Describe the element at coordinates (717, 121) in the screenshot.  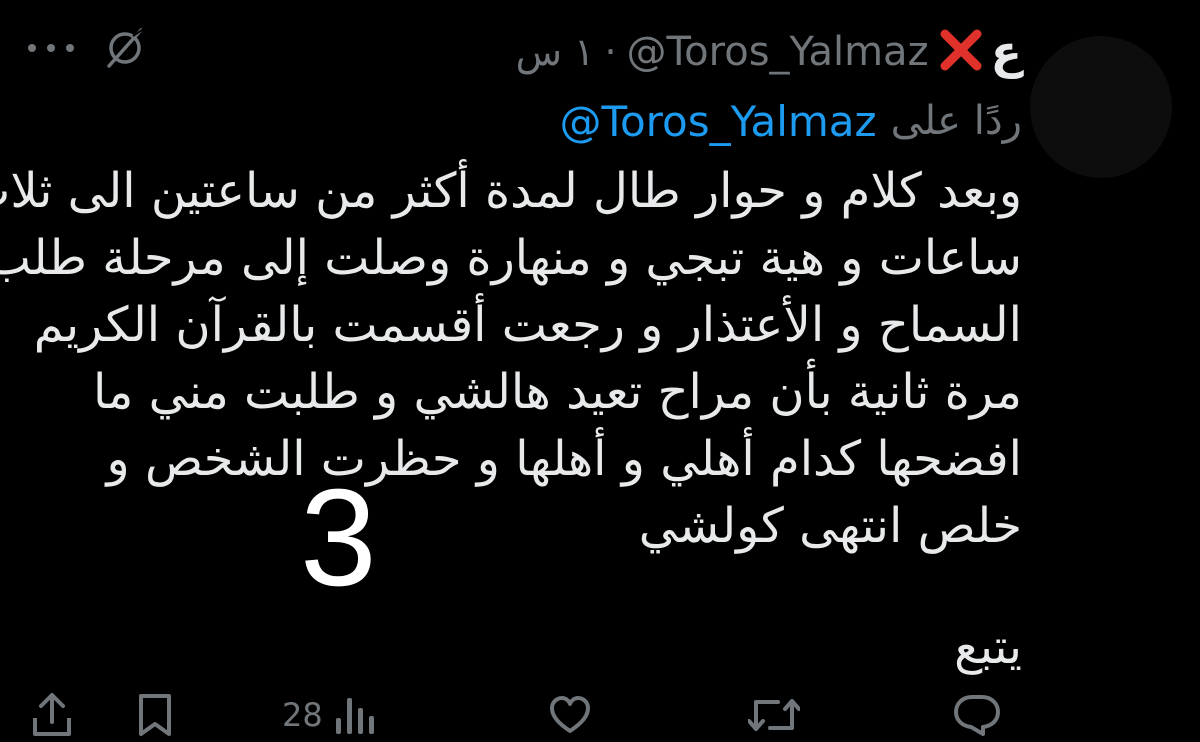
I see `reply-to-handle: @Toros_Yalmaz` at that location.